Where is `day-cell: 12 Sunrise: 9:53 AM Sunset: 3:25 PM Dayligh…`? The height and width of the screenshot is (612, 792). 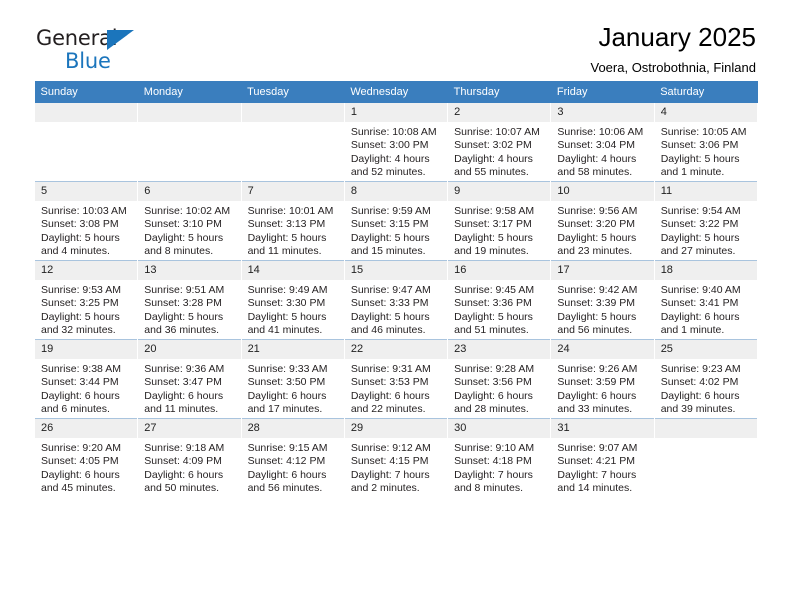
day-cell: 12 Sunrise: 9:53 AM Sunset: 3:25 PM Dayligh… is located at coordinates (86, 300).